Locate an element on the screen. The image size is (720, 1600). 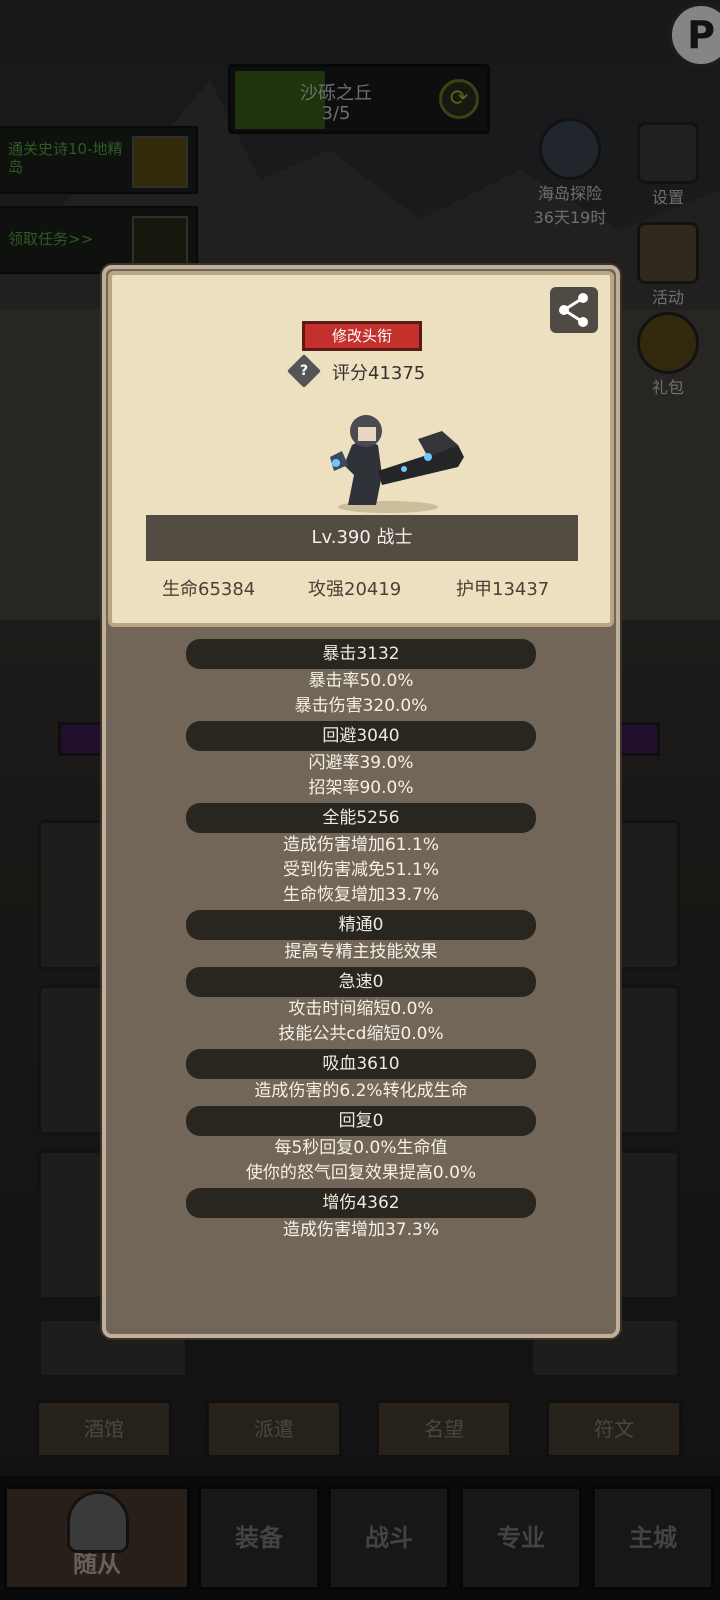
attribute-detail: 生命恢复增加33.7% is located at coordinates (360, 895).